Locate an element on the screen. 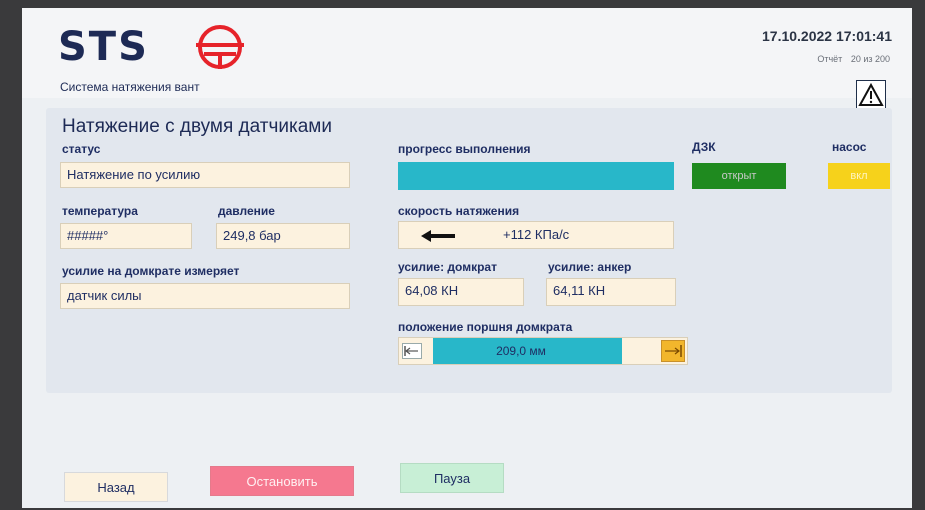  status-field: Натяжение по усилию is located at coordinates (205, 175).